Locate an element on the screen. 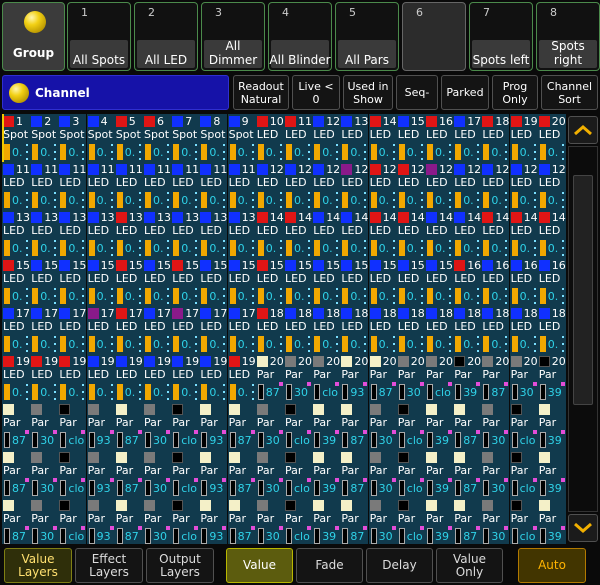  toolbar-button-live-0: Live < 0 is located at coordinates (316, 92).